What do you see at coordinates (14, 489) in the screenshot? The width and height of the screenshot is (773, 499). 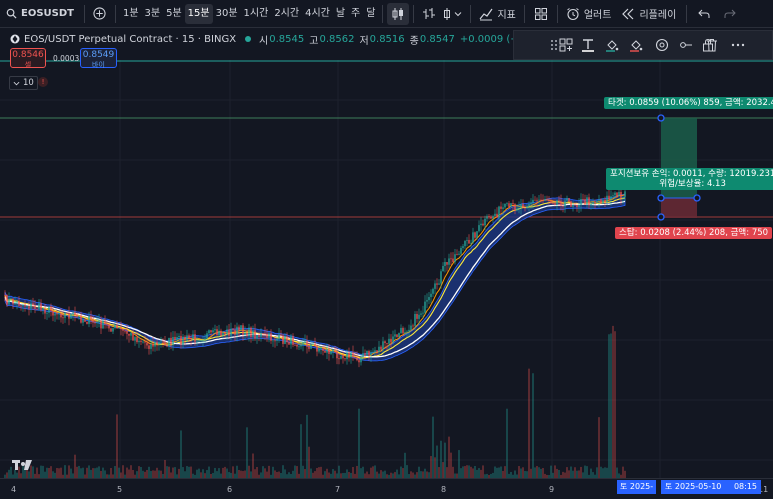 I see `x-tick-4: 4` at bounding box center [14, 489].